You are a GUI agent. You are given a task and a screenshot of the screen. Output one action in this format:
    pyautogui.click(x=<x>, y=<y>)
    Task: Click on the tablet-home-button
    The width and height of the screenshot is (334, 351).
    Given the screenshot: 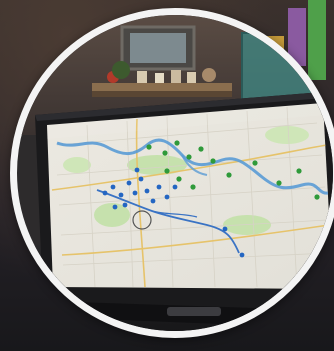 What is the action you would take?
    pyautogui.click(x=194, y=311)
    